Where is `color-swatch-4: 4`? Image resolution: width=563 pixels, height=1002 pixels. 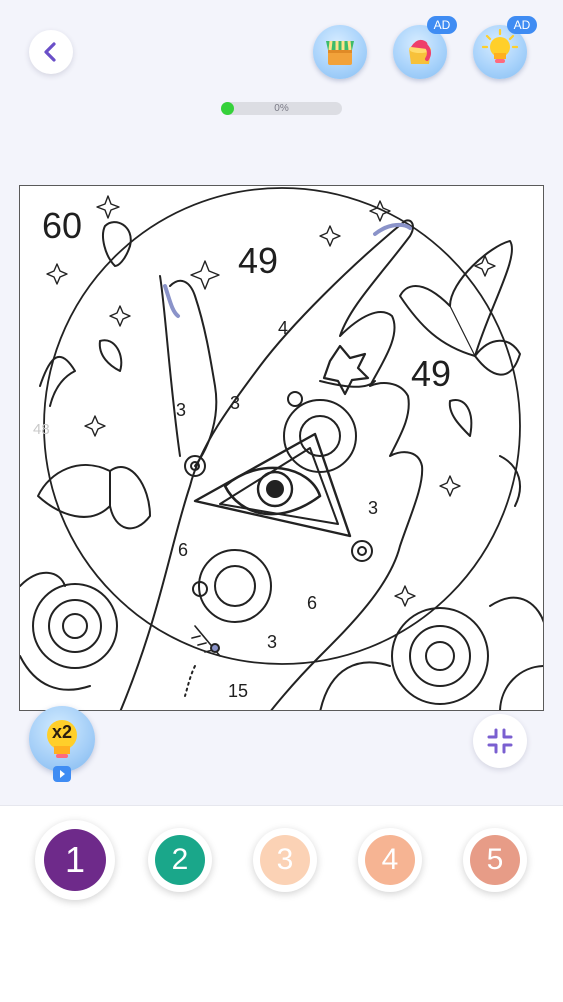
color-swatch-4: 4 is located at coordinates (390, 860).